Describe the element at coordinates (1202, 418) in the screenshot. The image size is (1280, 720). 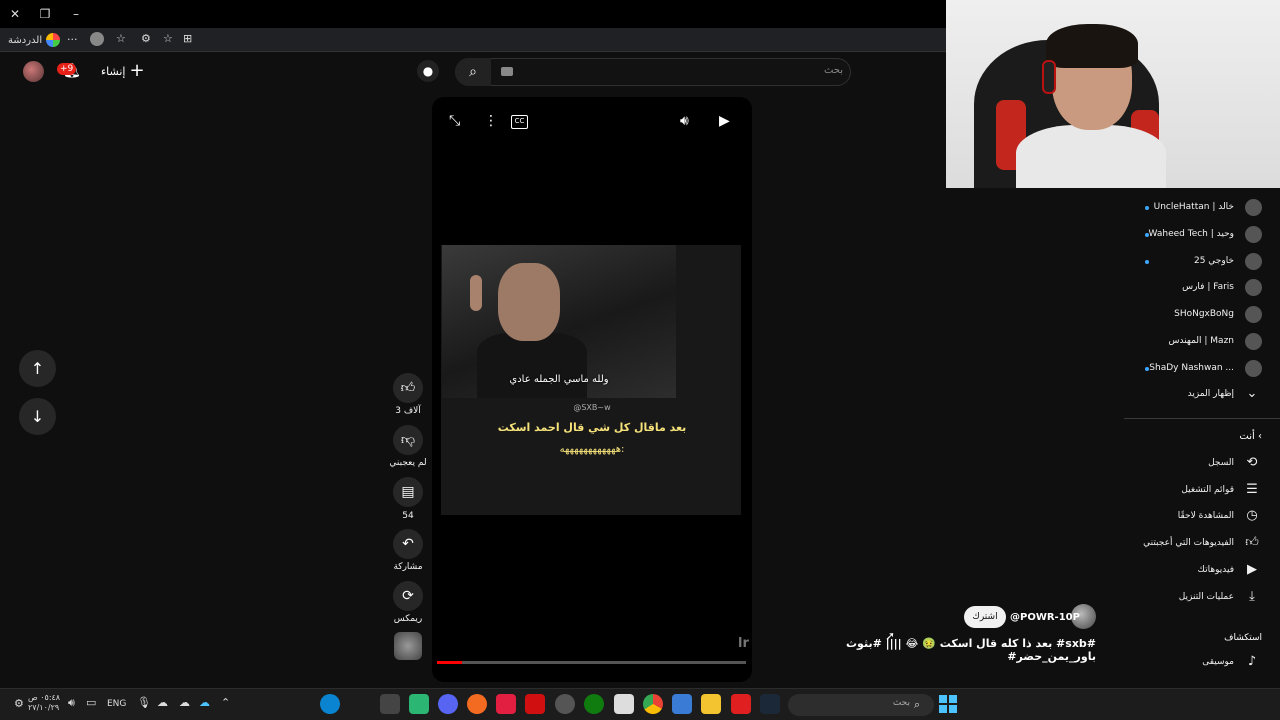
I see `sidebar-divider` at that location.